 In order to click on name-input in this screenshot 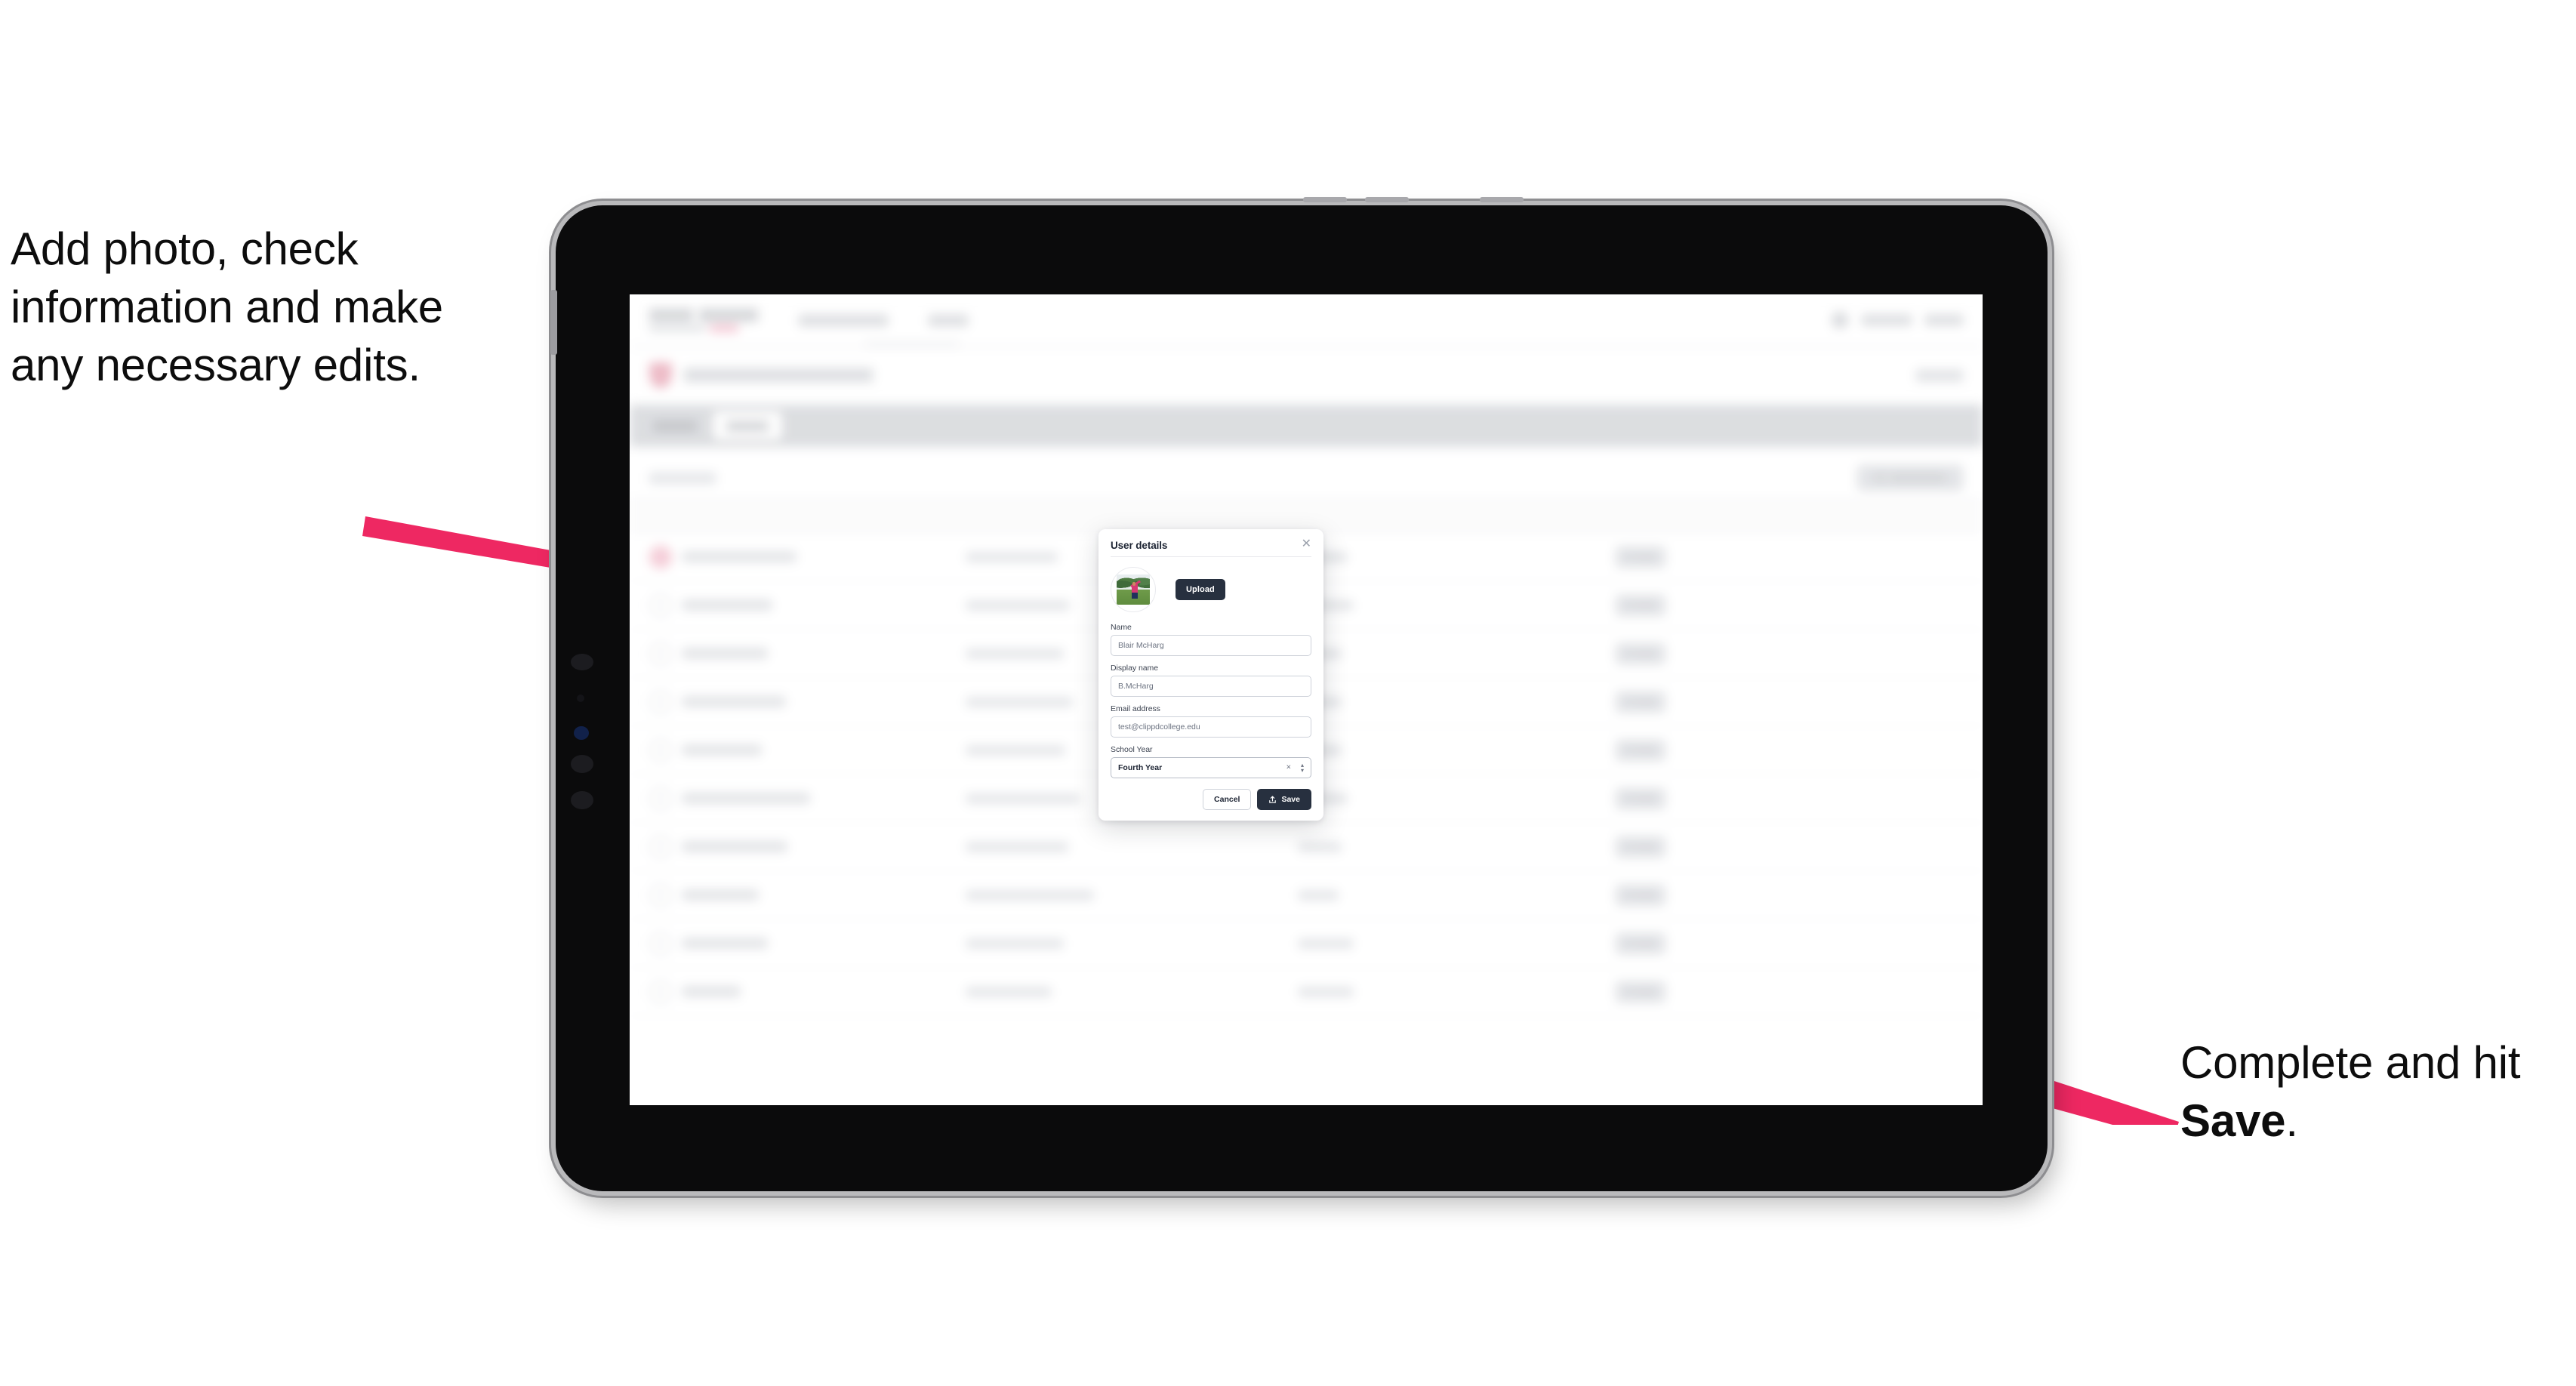, I will do `click(1211, 645)`.